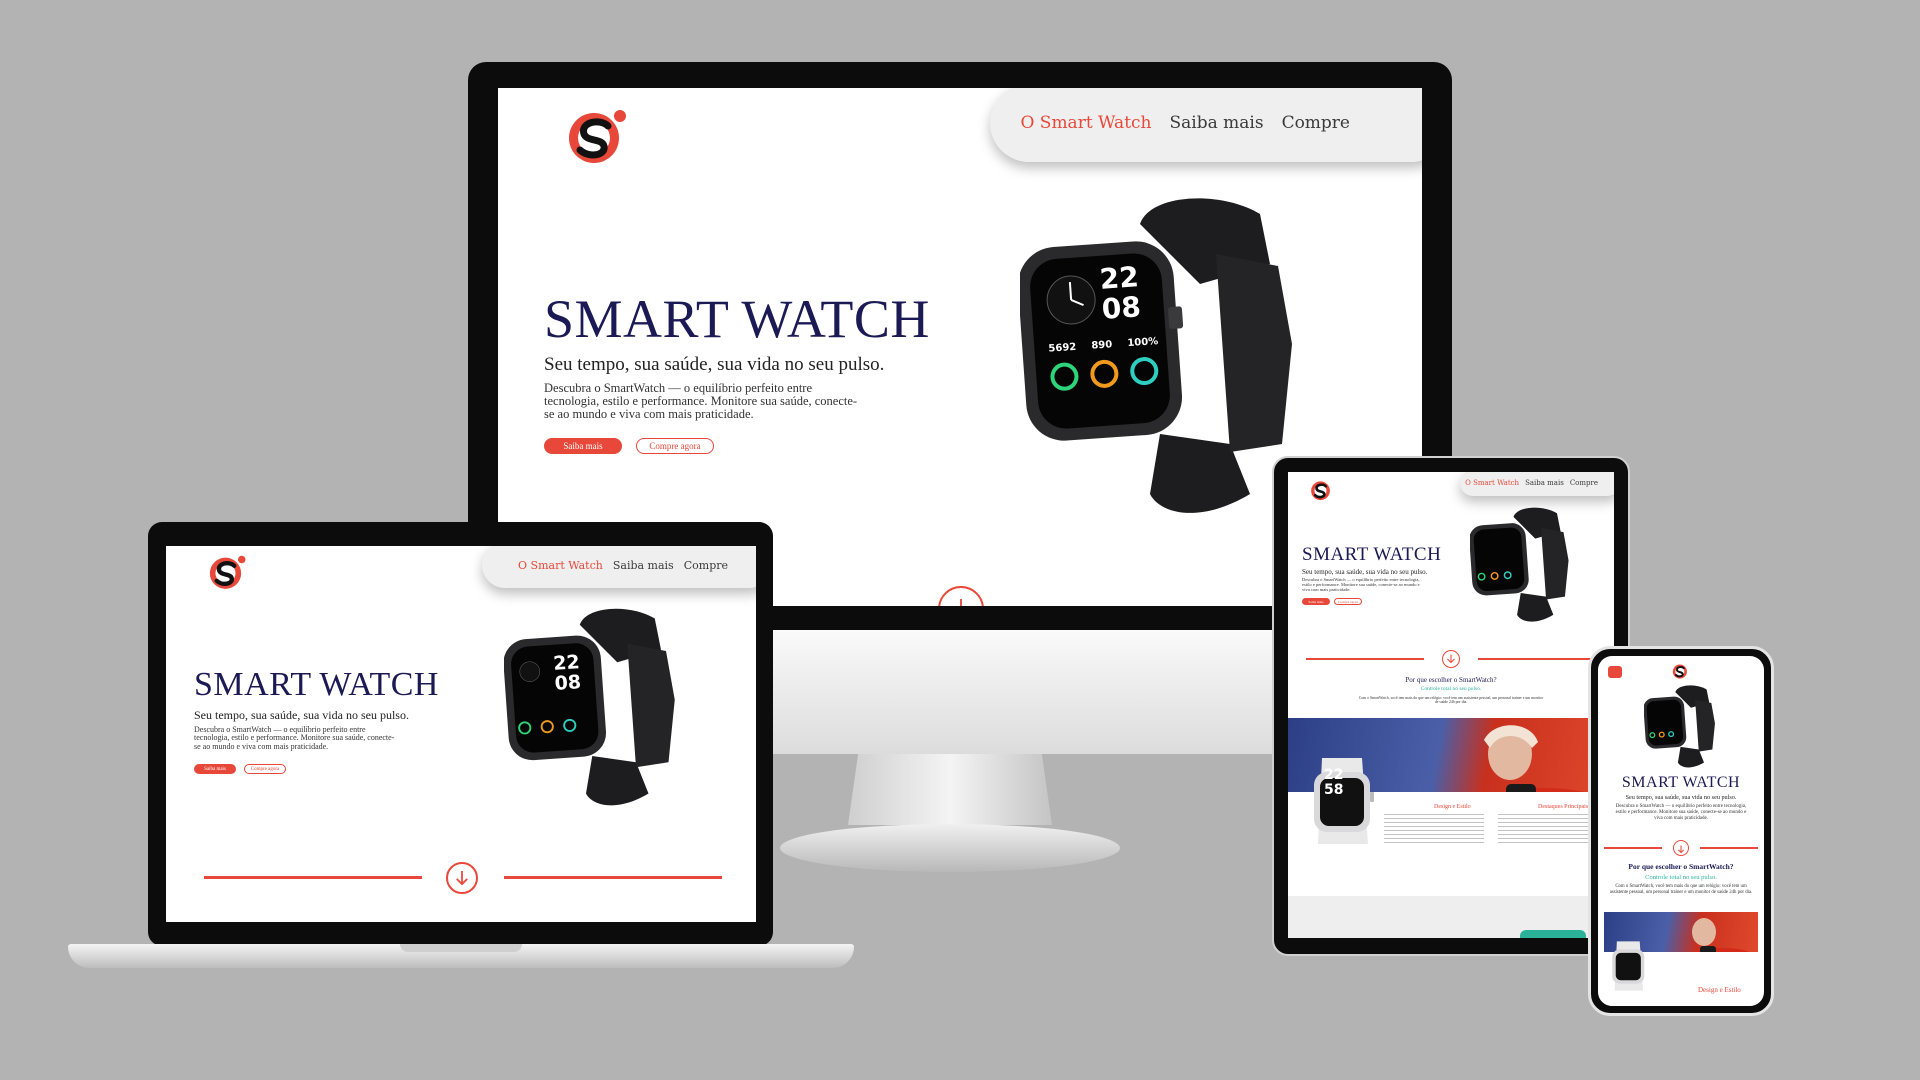 This screenshot has width=1920, height=1080. Describe the element at coordinates (1119, 278) in the screenshot. I see `watch-hour: 22` at that location.